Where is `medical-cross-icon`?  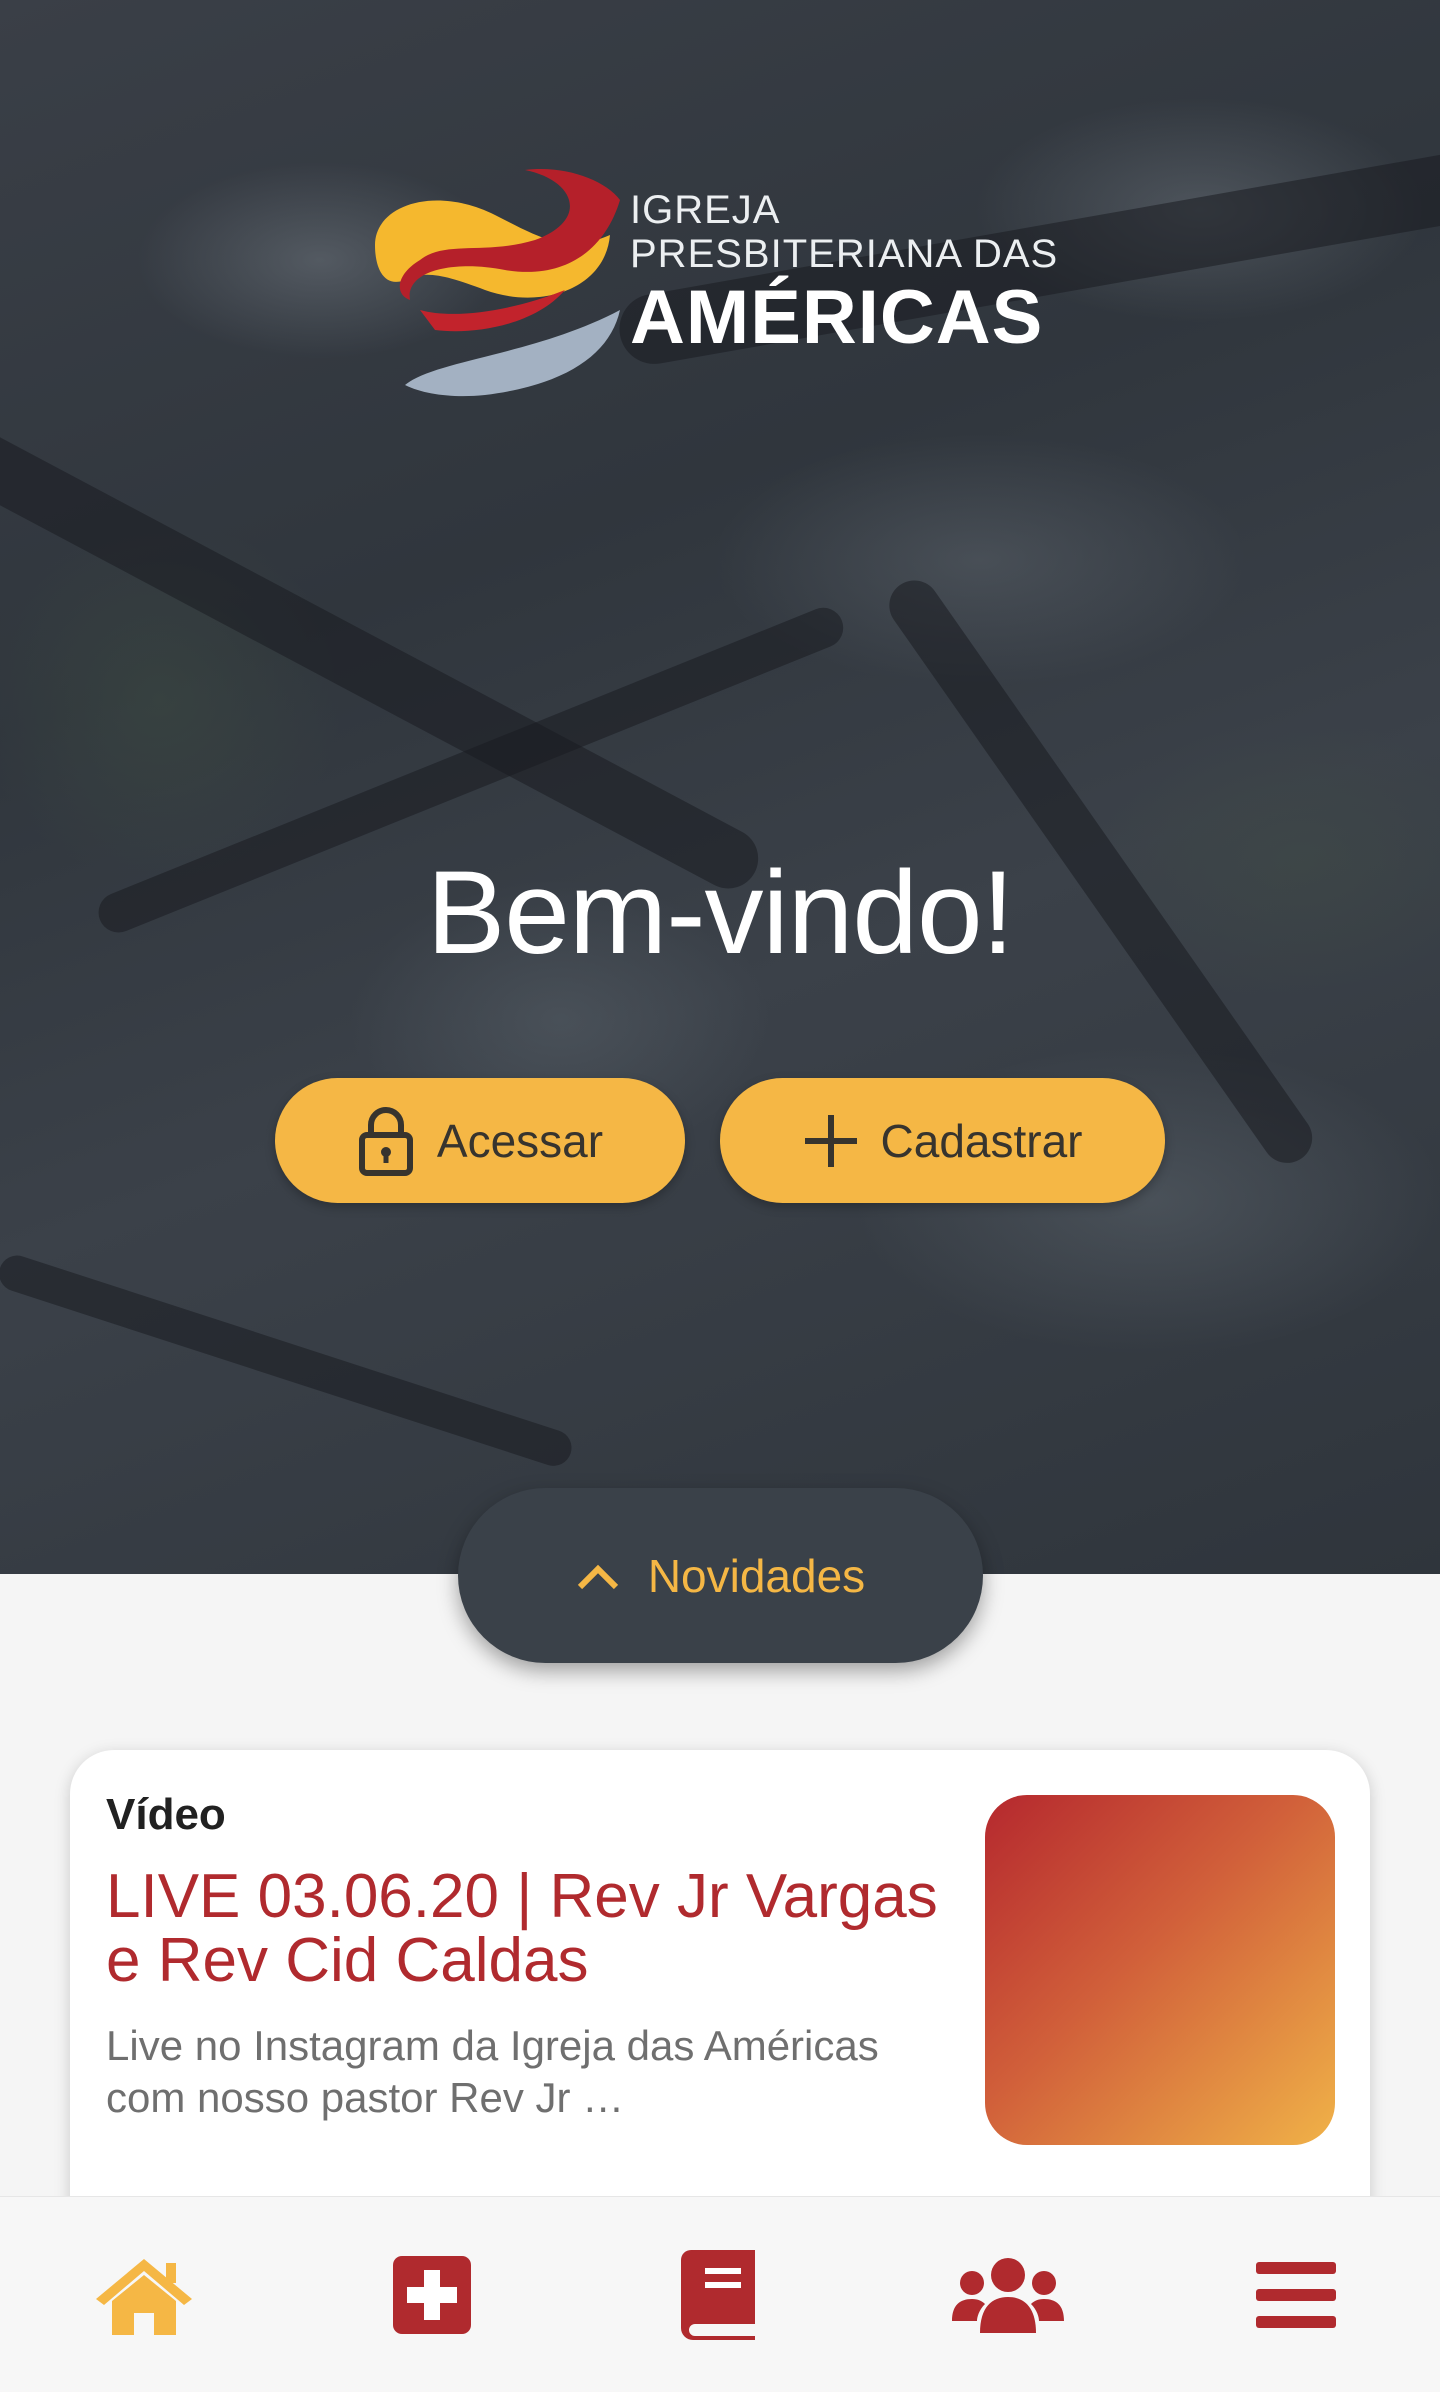
medical-cross-icon is located at coordinates (432, 2294).